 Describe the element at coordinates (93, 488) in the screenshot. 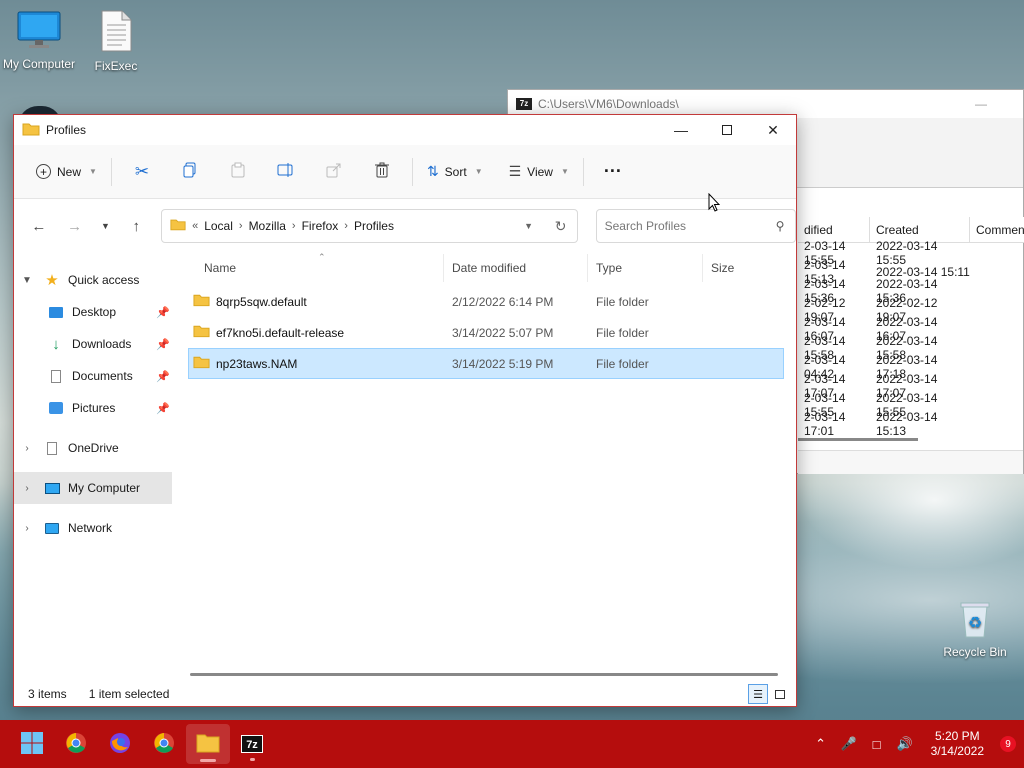

I see `sidebar-item-my-computer: › My Computer` at that location.